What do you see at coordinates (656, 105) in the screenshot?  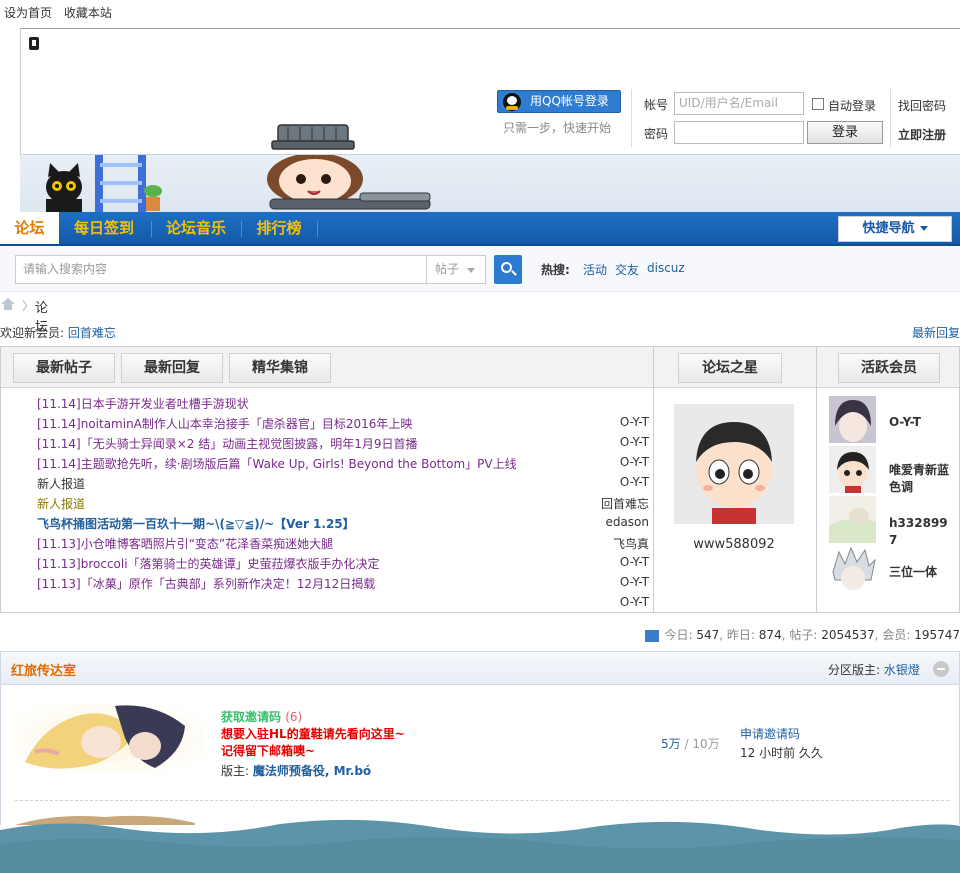 I see `account-label: 帐号` at bounding box center [656, 105].